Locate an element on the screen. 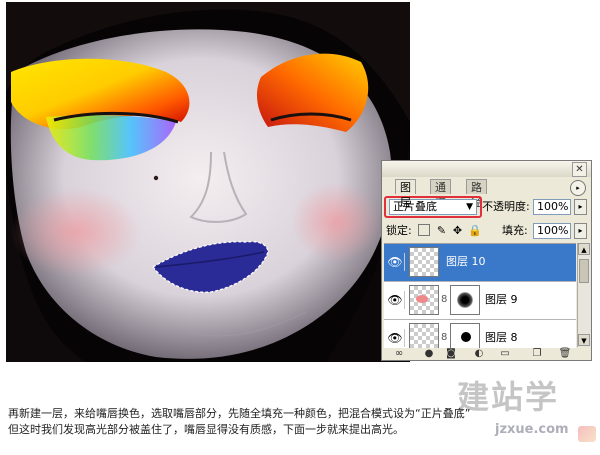 The height and width of the screenshot is (455, 600). tab-channels: 通道 is located at coordinates (440, 194).